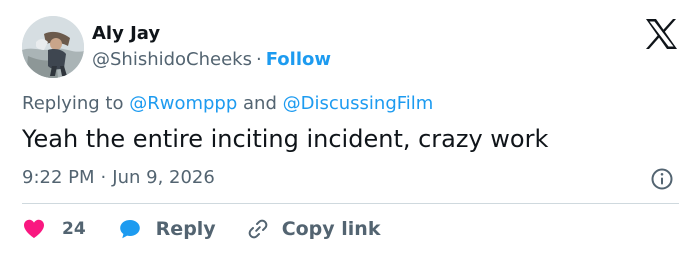 Image resolution: width=700 pixels, height=256 pixels. Describe the element at coordinates (662, 179) in the screenshot. I see `info-icon` at that location.